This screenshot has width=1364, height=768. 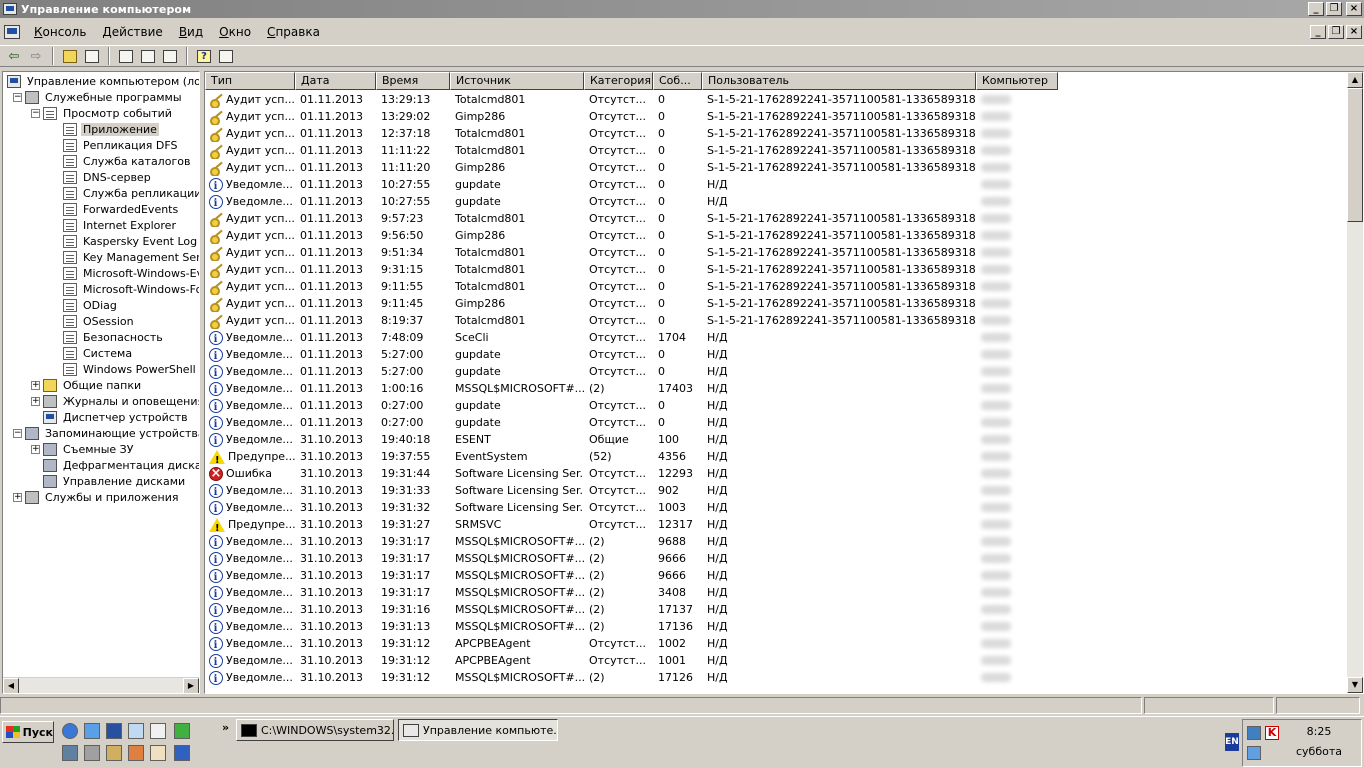 What do you see at coordinates (335, 81) in the screenshot?
I see `column-header-date: Дата` at bounding box center [335, 81].